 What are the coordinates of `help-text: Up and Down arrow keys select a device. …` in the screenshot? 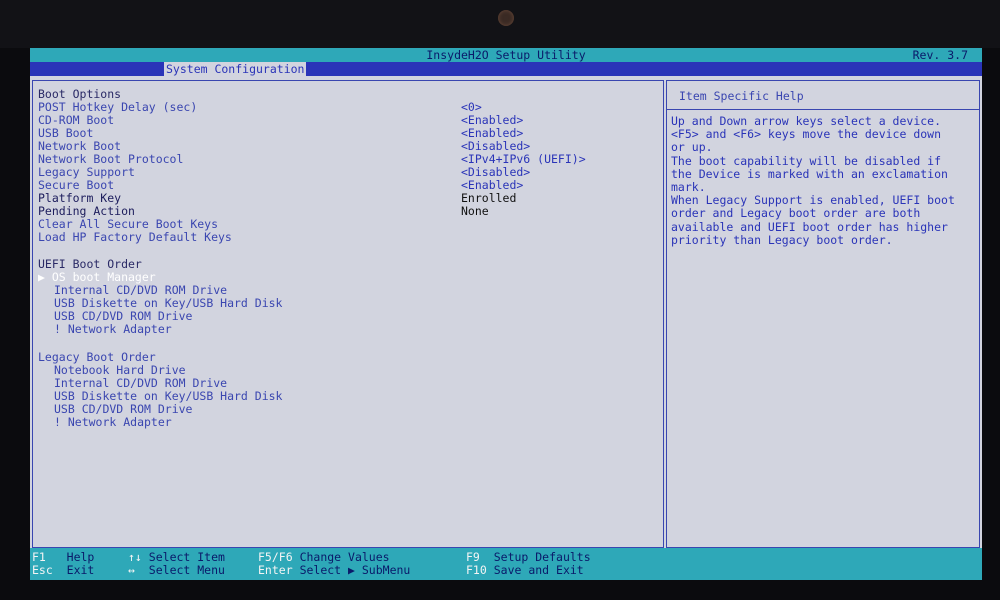 It's located at (823, 180).